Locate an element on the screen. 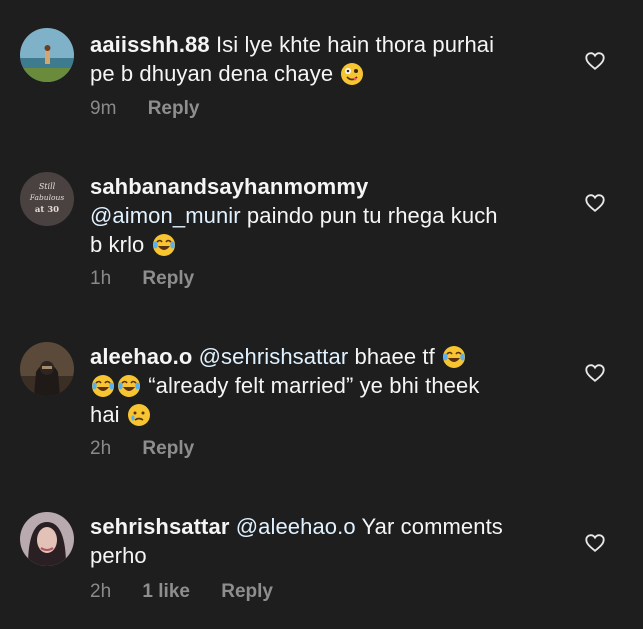 This screenshot has width=643, height=629. comment-username: aleehao.o is located at coordinates (141, 356).